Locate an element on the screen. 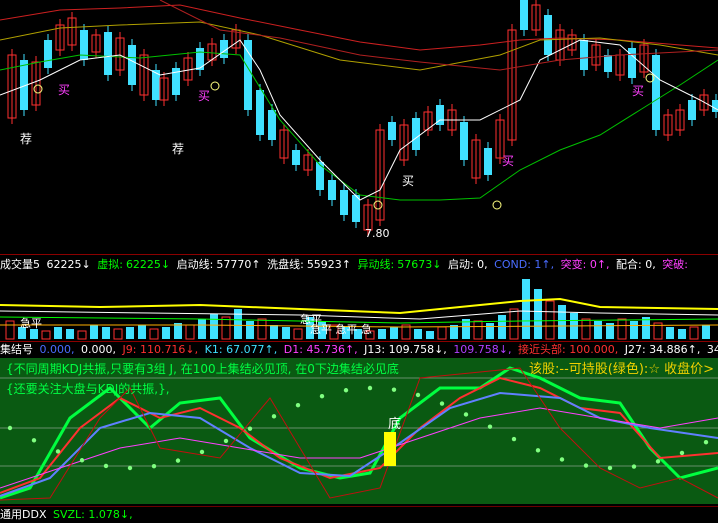 The width and height of the screenshot is (718, 523). kdj-j13: J13: 109.758↓, is located at coordinates (405, 349).